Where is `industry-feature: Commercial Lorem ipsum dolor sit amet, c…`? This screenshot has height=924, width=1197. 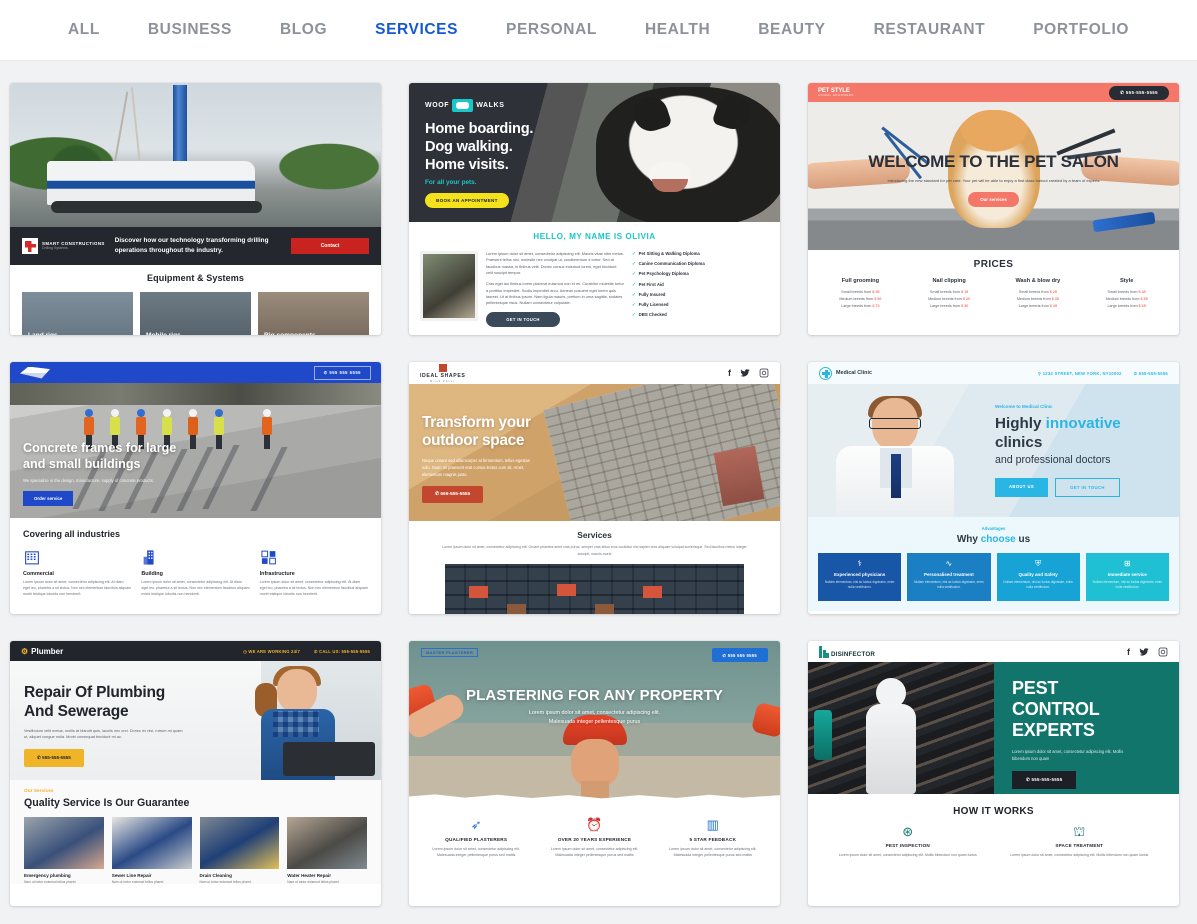
industry-feature: Commercial Lorem ipsum dolor sit amet, c… is located at coordinates (77, 573).